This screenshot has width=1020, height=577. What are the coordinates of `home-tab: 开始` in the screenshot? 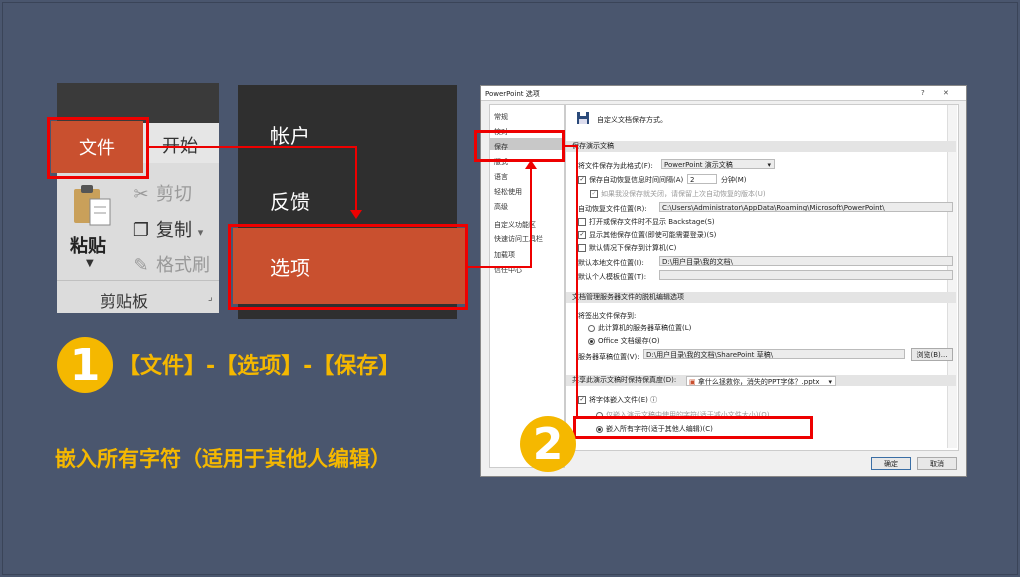 It's located at (180, 145).